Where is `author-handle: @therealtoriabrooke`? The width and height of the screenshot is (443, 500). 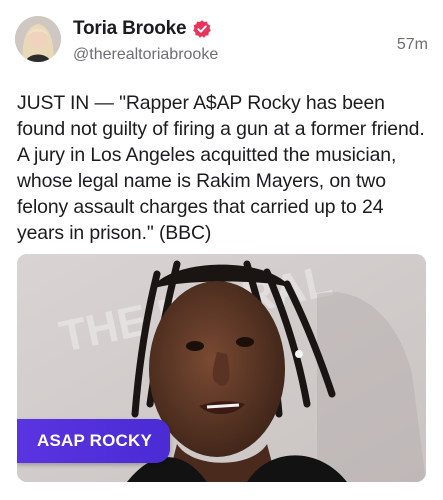
author-handle: @therealtoriabrooke is located at coordinates (145, 55).